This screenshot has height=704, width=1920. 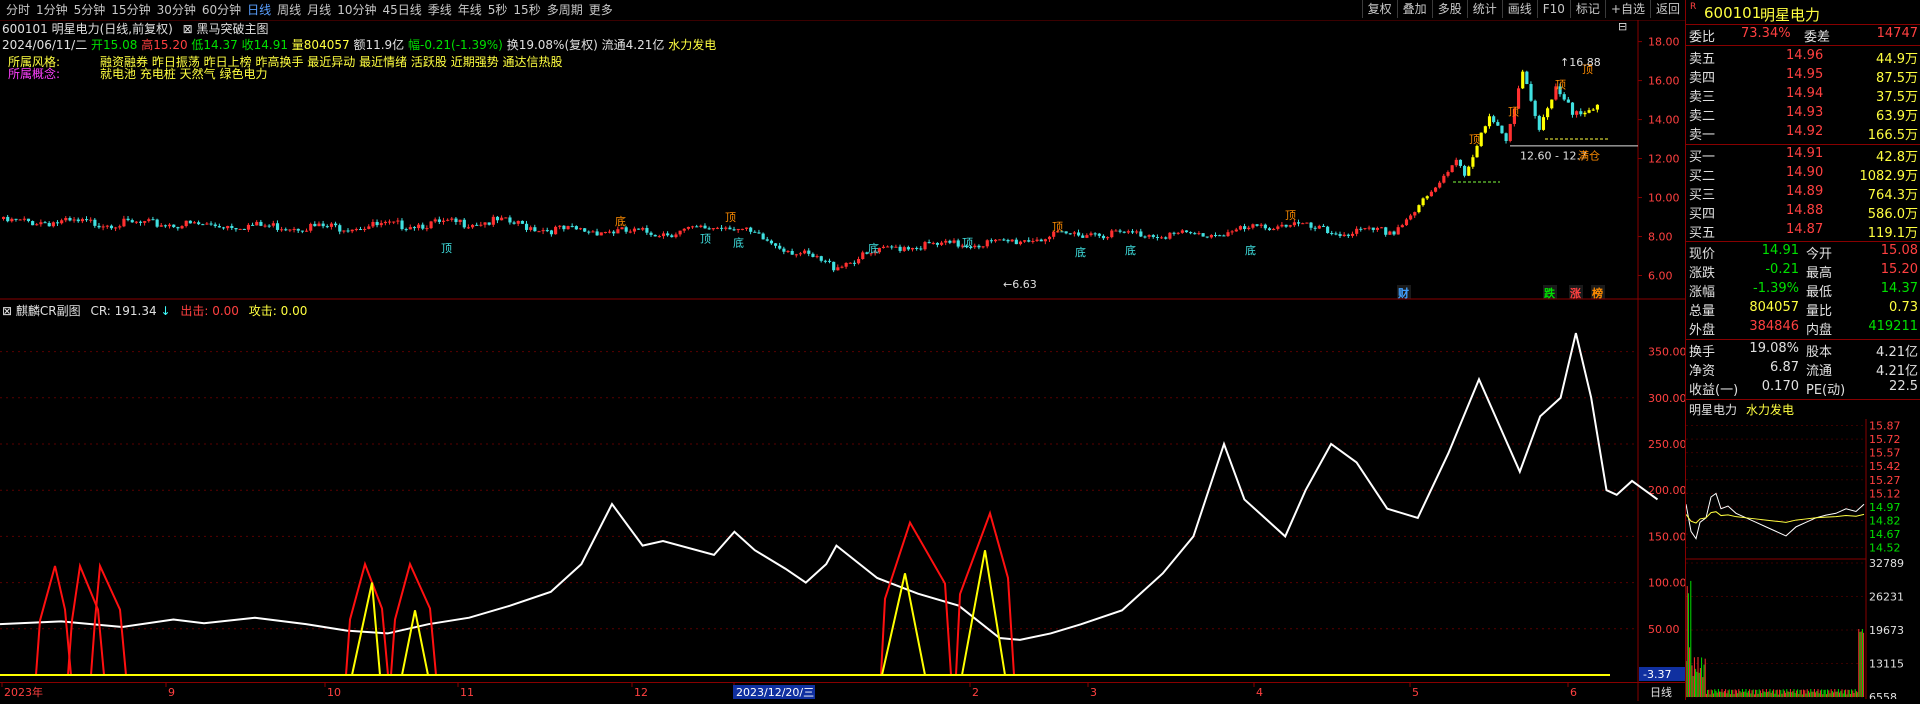 What do you see at coordinates (259, 10) in the screenshot?
I see `period-tab-6: 日线` at bounding box center [259, 10].